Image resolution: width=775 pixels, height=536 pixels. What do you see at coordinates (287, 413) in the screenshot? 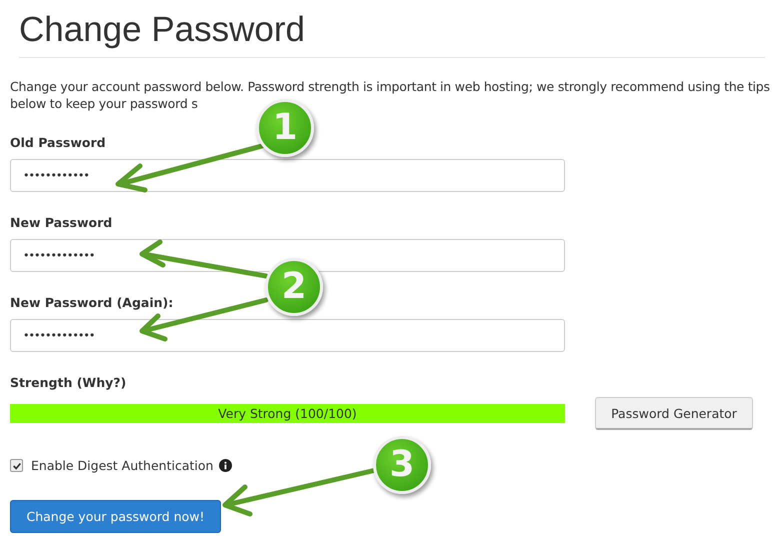
I see `strength-text: Very Strong (100/100)` at bounding box center [287, 413].